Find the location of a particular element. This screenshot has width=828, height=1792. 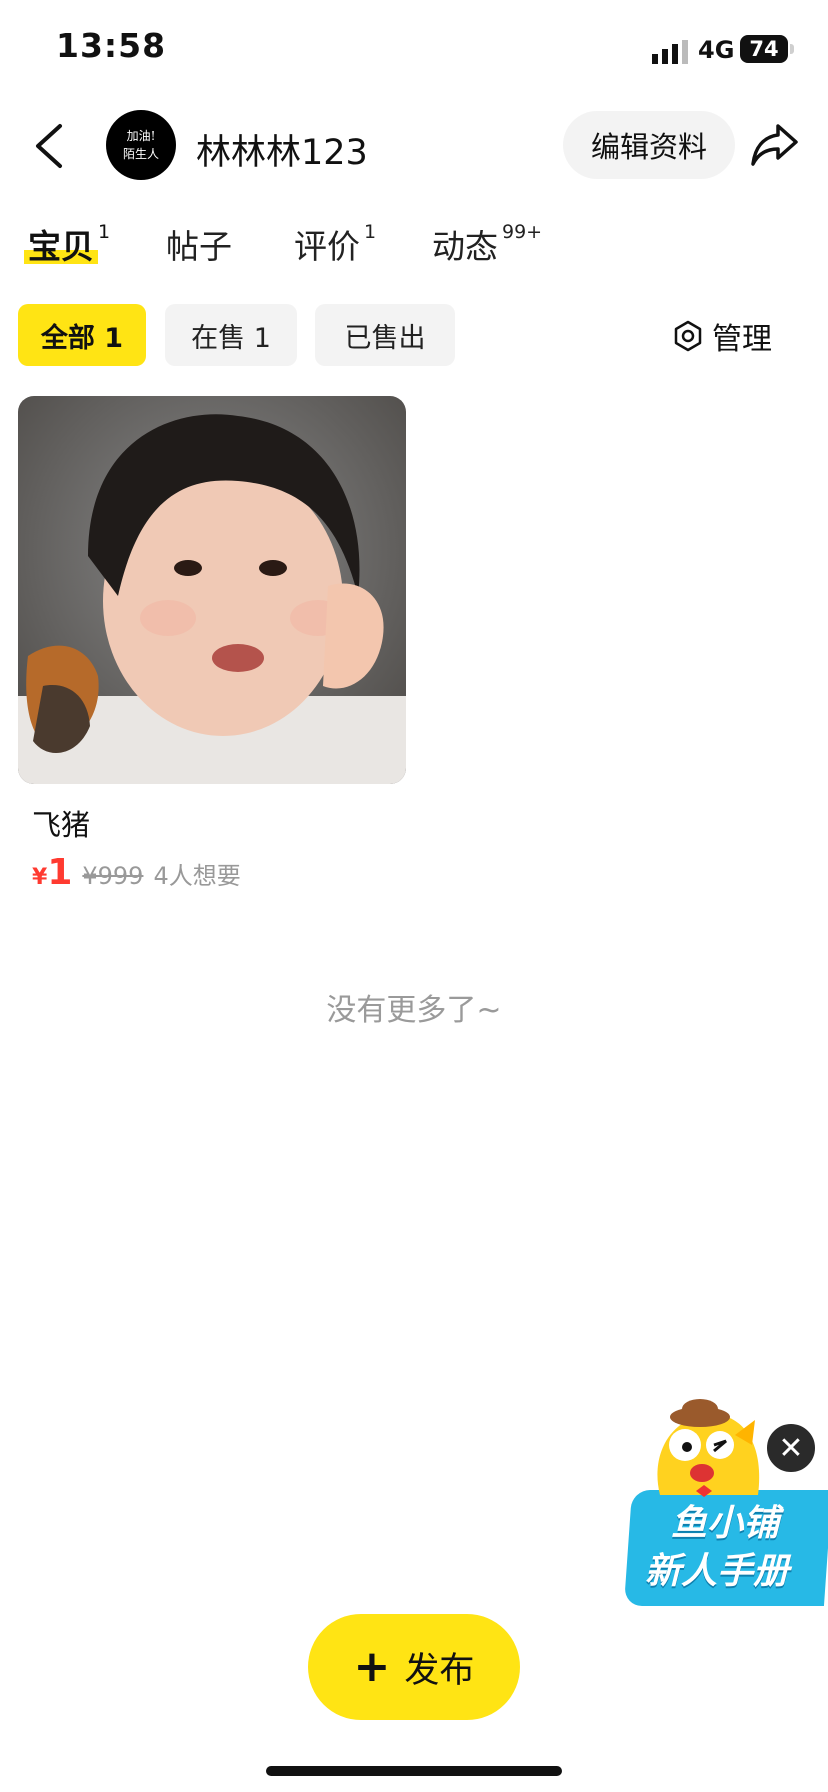

settings-icon is located at coordinates (688, 336).